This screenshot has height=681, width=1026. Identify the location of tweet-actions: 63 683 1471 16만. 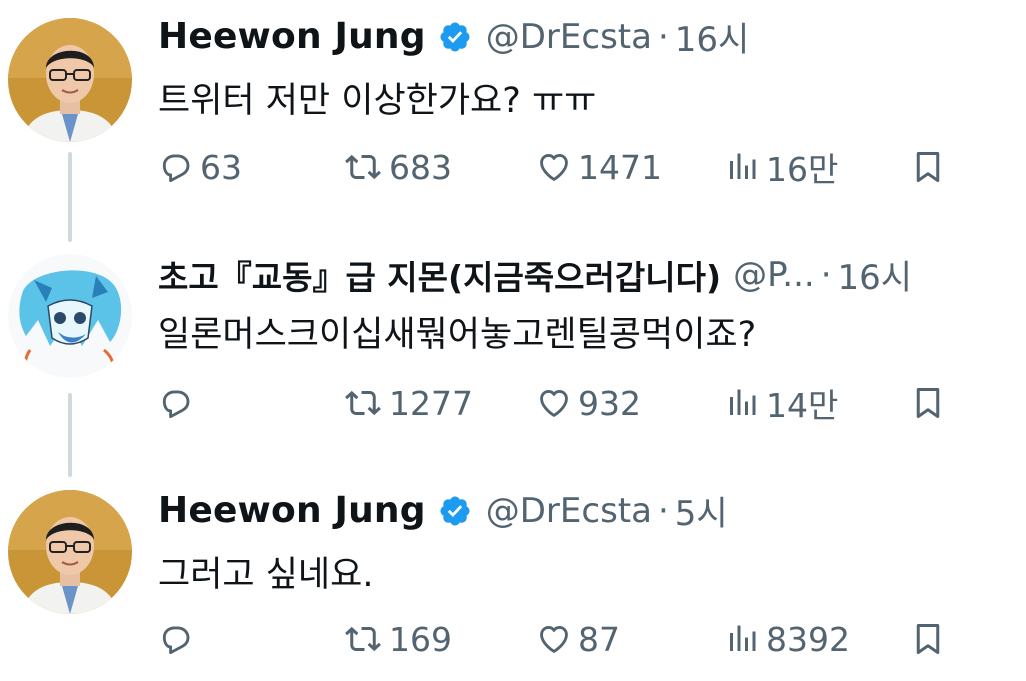
(572, 167).